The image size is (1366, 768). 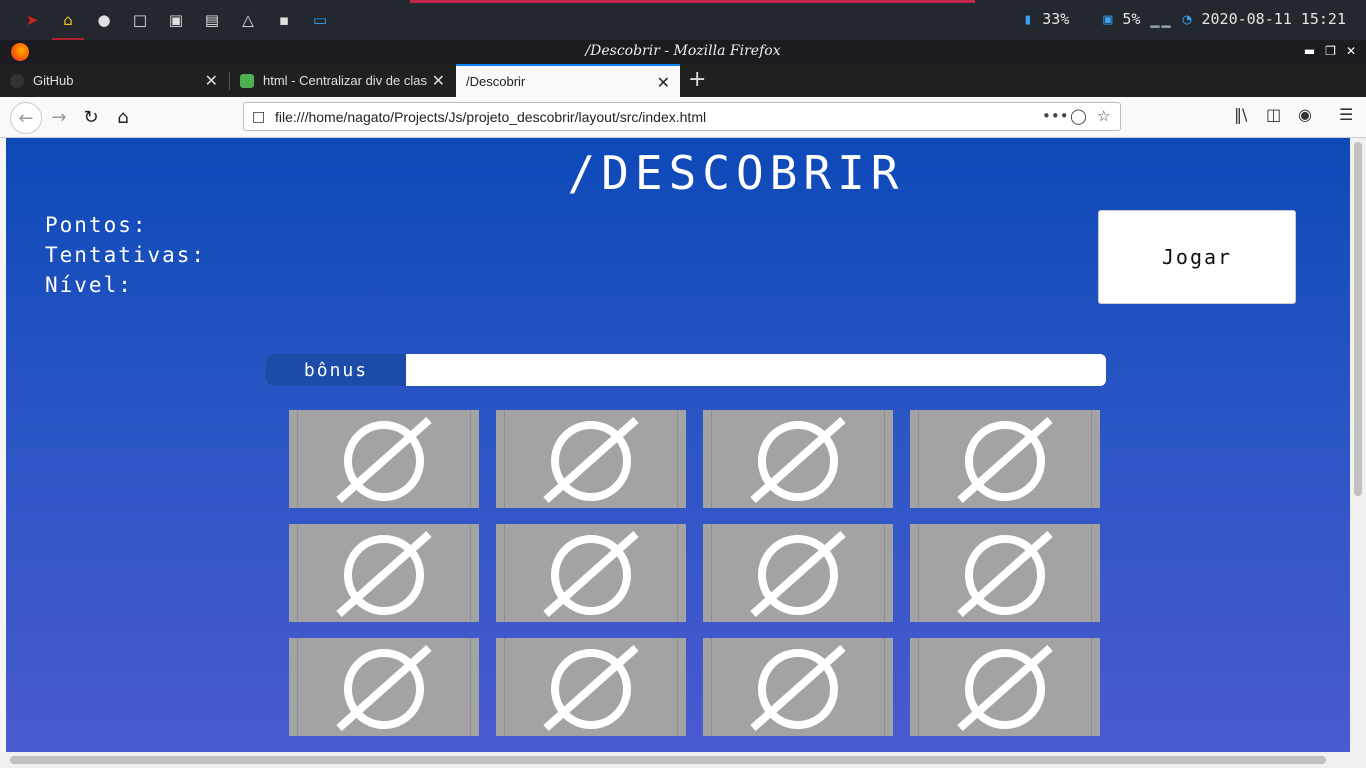 What do you see at coordinates (1078, 116) in the screenshot?
I see `pocket-icon: ◯` at bounding box center [1078, 116].